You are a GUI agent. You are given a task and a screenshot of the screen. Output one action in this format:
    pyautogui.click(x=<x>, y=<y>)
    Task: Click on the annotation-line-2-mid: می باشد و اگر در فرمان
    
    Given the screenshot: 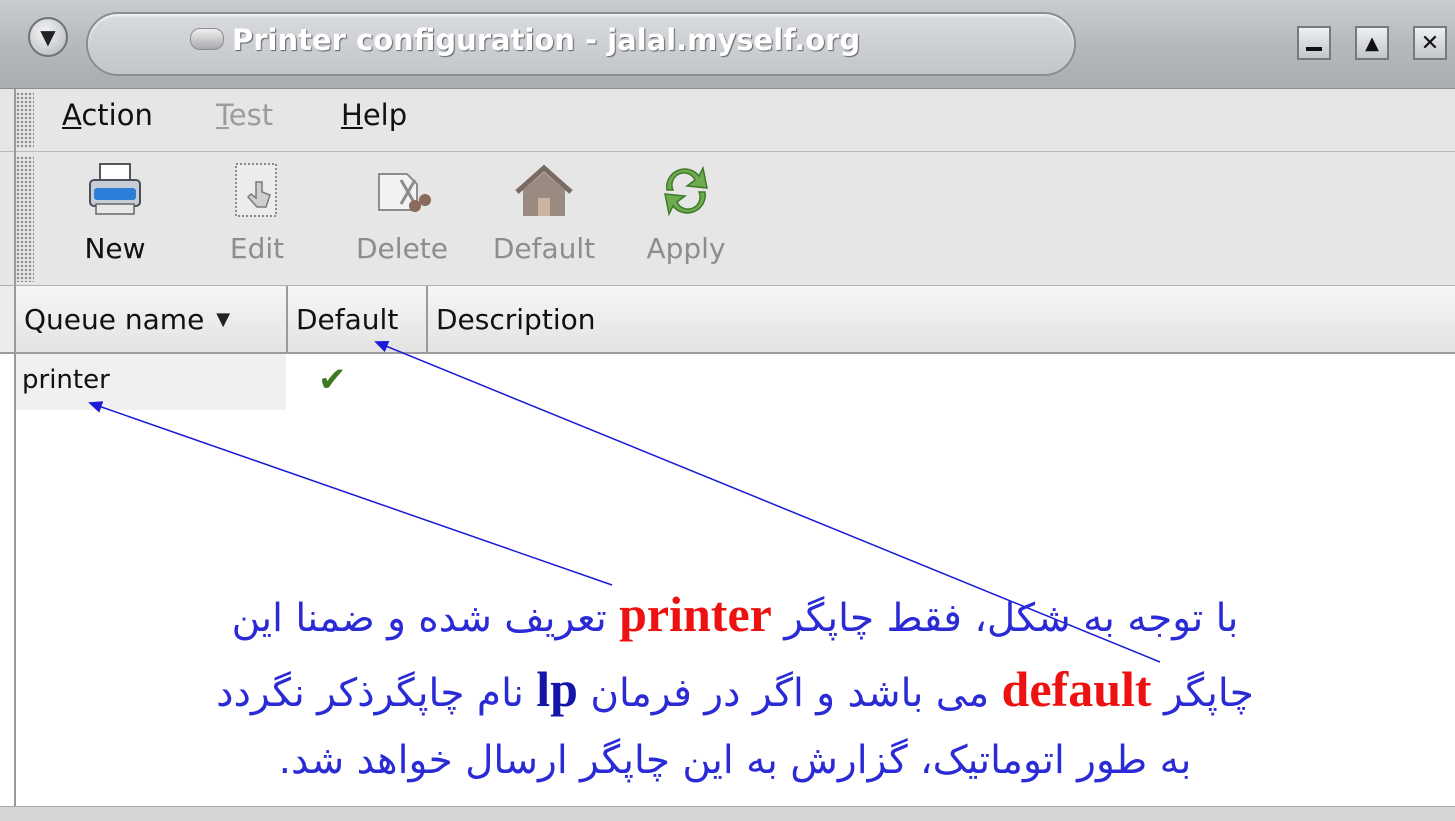 What is the action you would take?
    pyautogui.click(x=790, y=693)
    